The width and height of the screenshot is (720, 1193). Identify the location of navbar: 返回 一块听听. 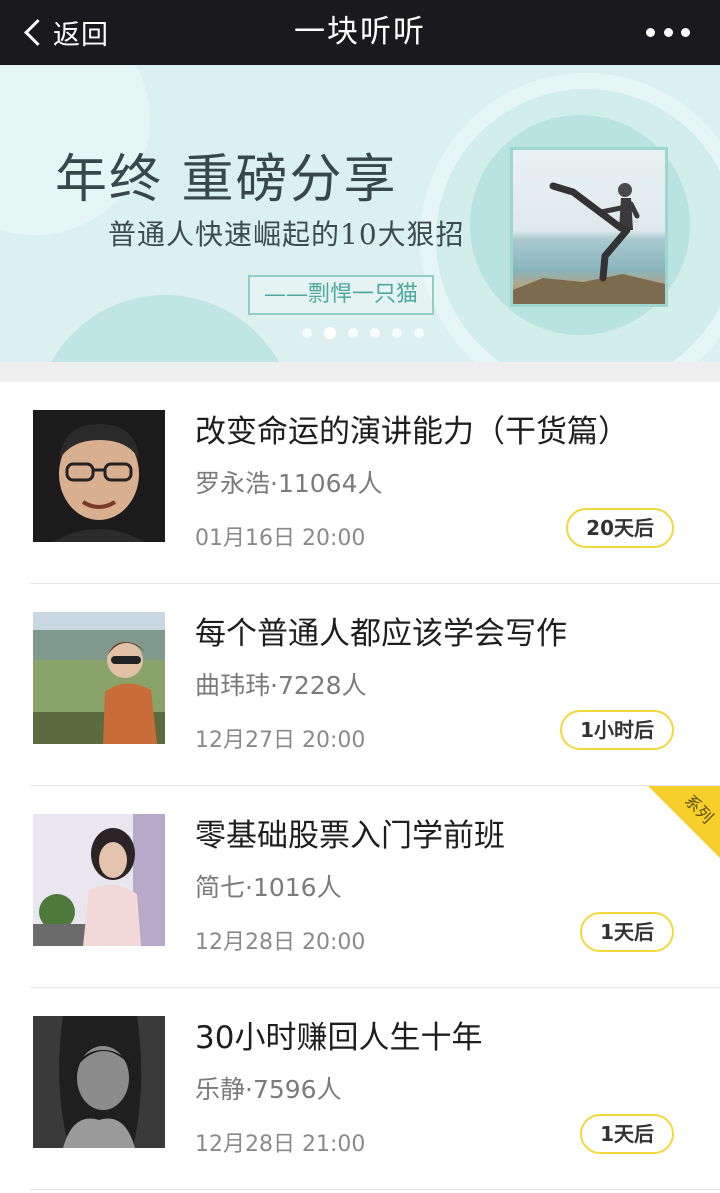
(360, 32).